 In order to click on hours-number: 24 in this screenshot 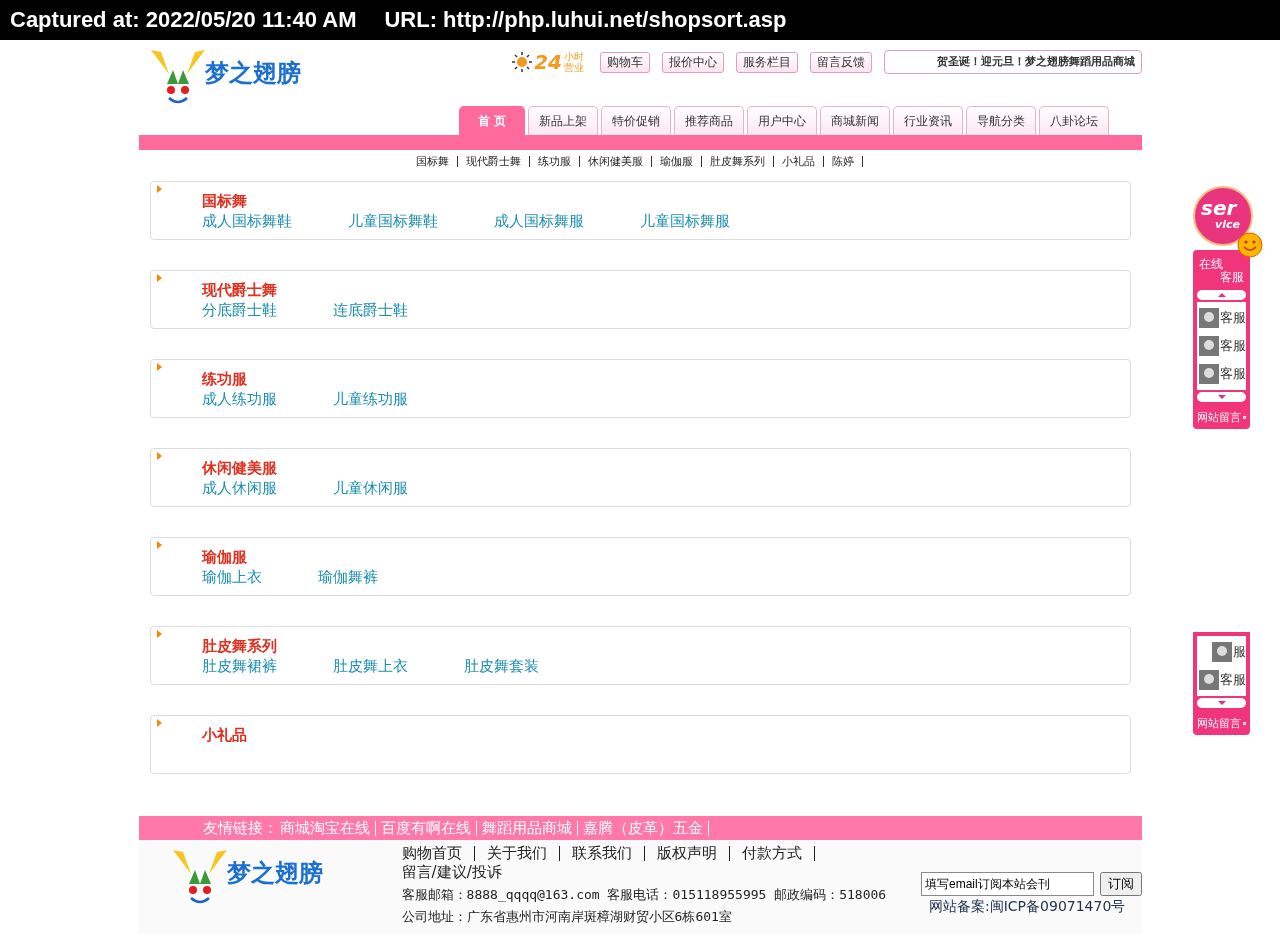, I will do `click(548, 62)`.